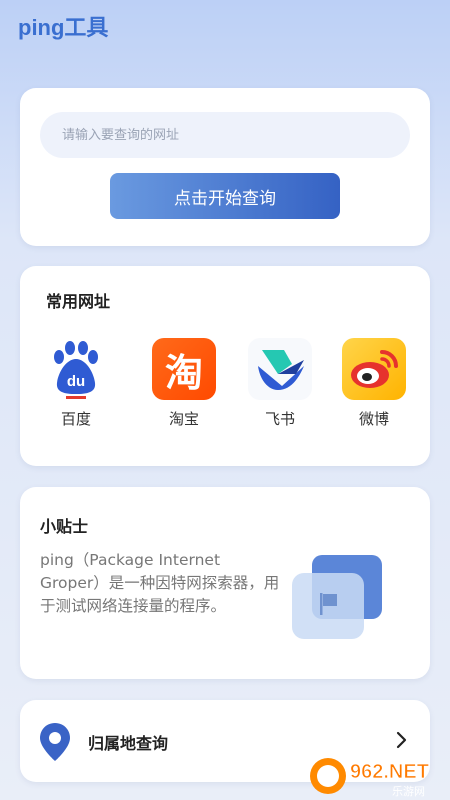 The width and height of the screenshot is (450, 800). I want to click on site-label-taobao: 淘宝, so click(183, 419).